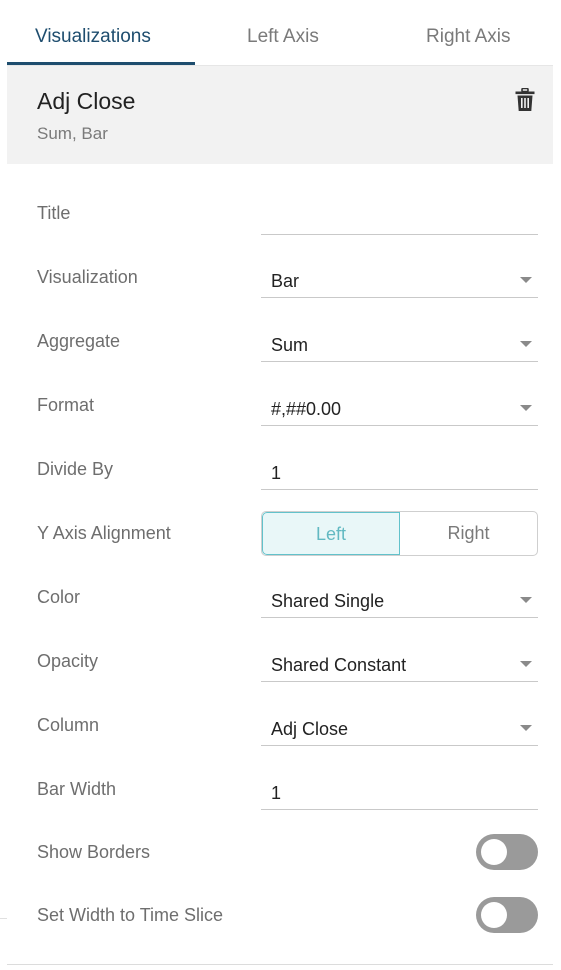  I want to click on title-input, so click(399, 216).